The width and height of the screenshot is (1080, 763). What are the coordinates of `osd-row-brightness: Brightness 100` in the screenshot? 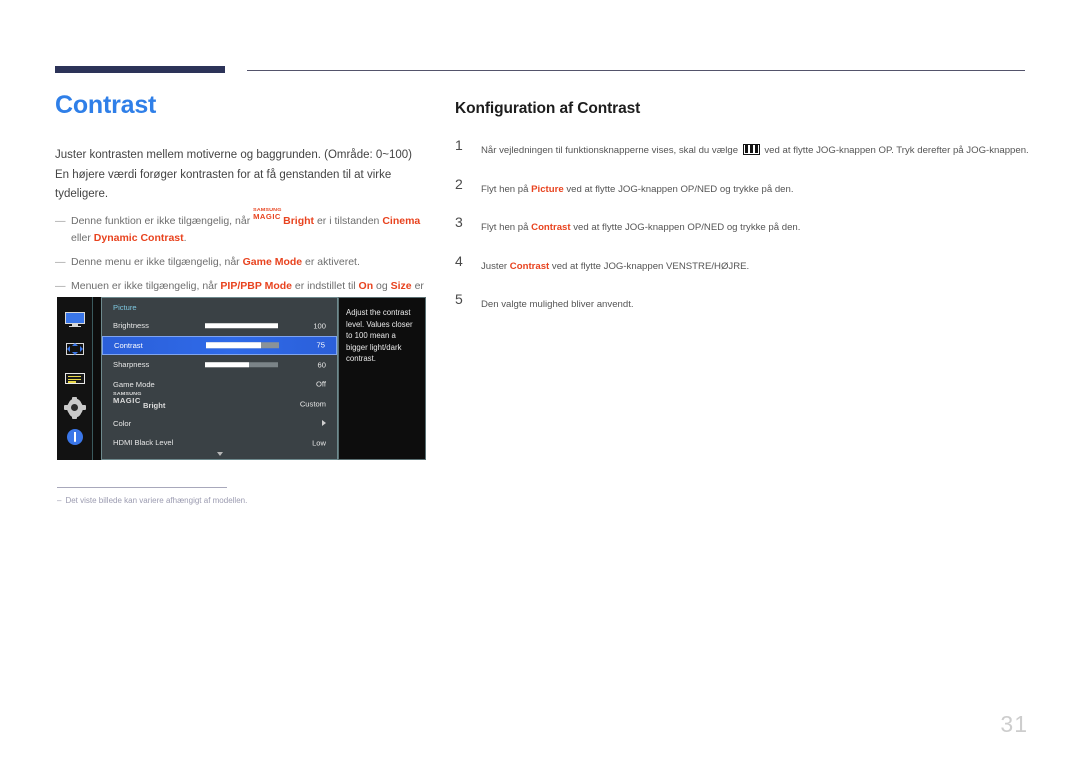 It's located at (219, 326).